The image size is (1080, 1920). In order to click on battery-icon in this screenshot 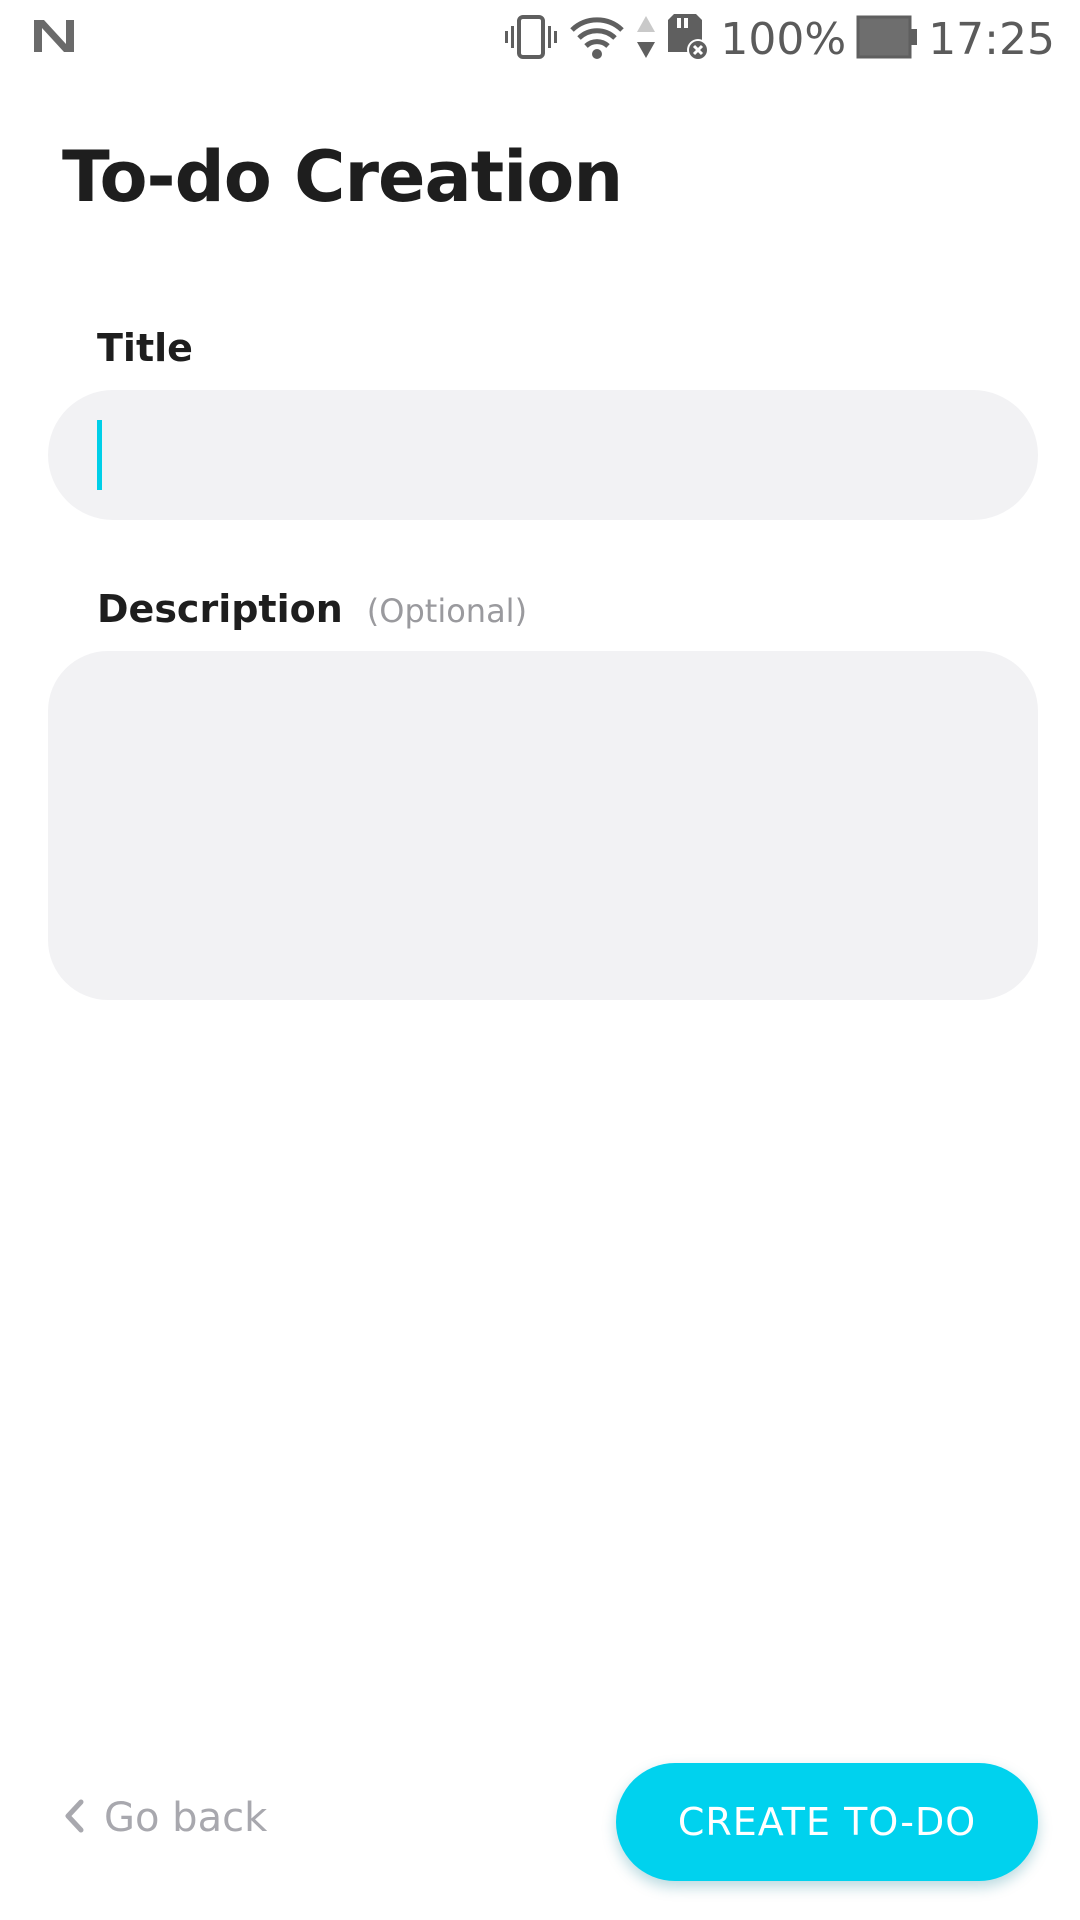, I will do `click(887, 39)`.